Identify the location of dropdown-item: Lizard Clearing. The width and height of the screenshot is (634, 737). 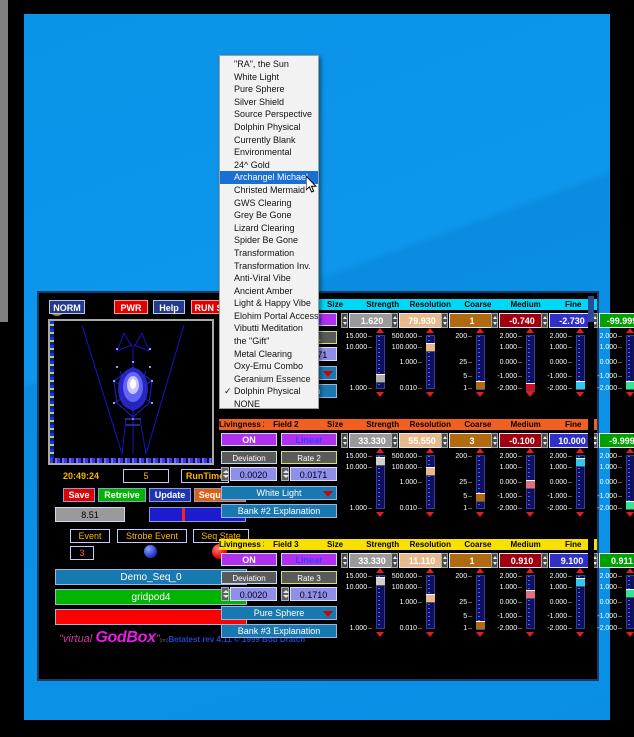
(269, 228).